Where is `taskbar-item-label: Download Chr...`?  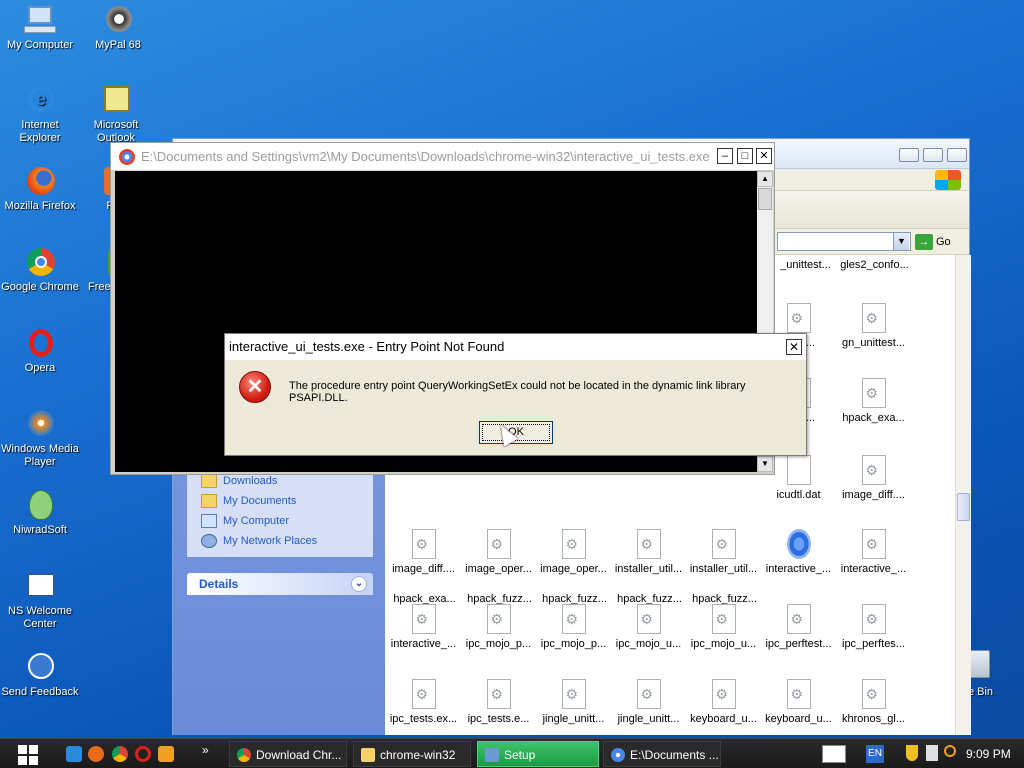 taskbar-item-label: Download Chr... is located at coordinates (299, 755).